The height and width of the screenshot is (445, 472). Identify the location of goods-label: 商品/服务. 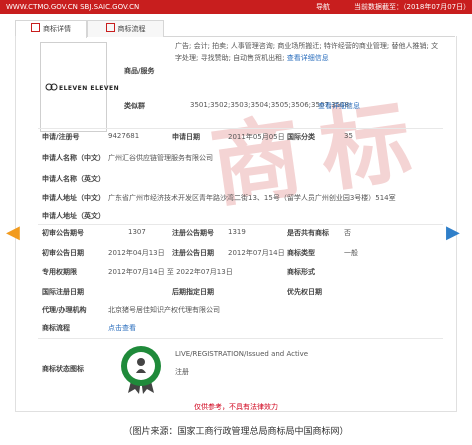
(139, 71).